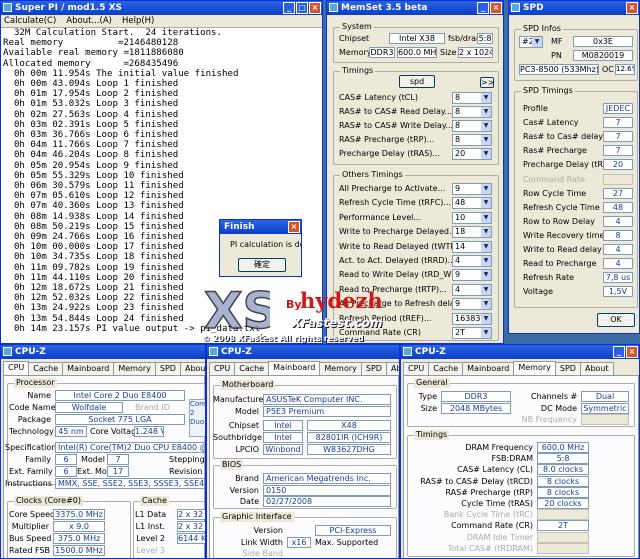 Image resolution: width=640 pixels, height=559 pixels. Describe the element at coordinates (7, 7) in the screenshot. I see `app-icon` at that location.